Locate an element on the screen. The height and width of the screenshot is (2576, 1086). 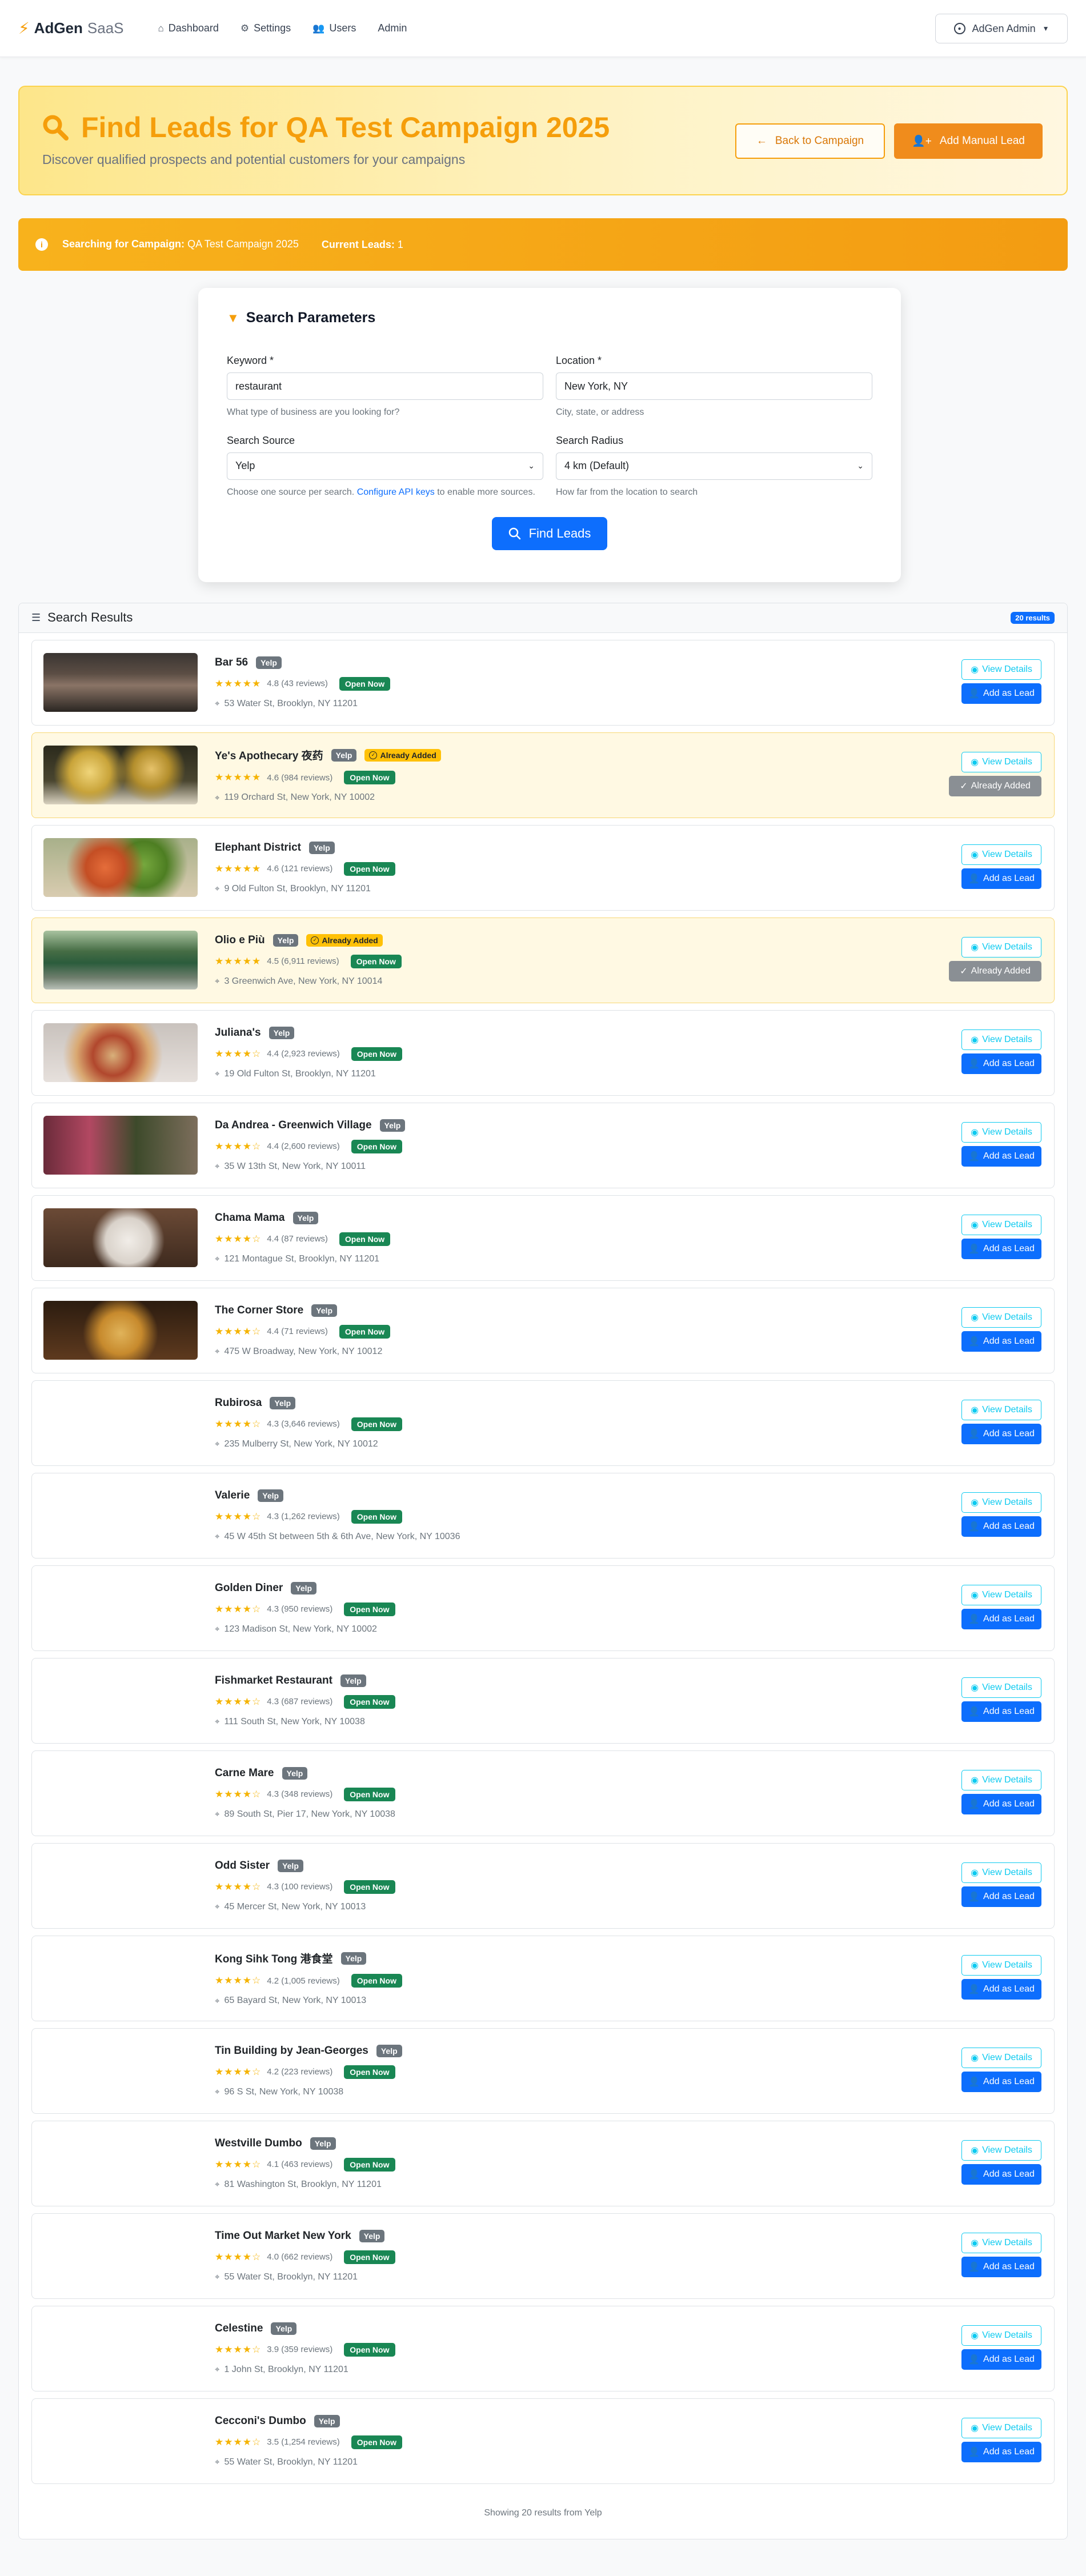
result-rating-row: ★★★★☆ 4.2 (223 reviews) Open Now is located at coordinates (308, 2072).